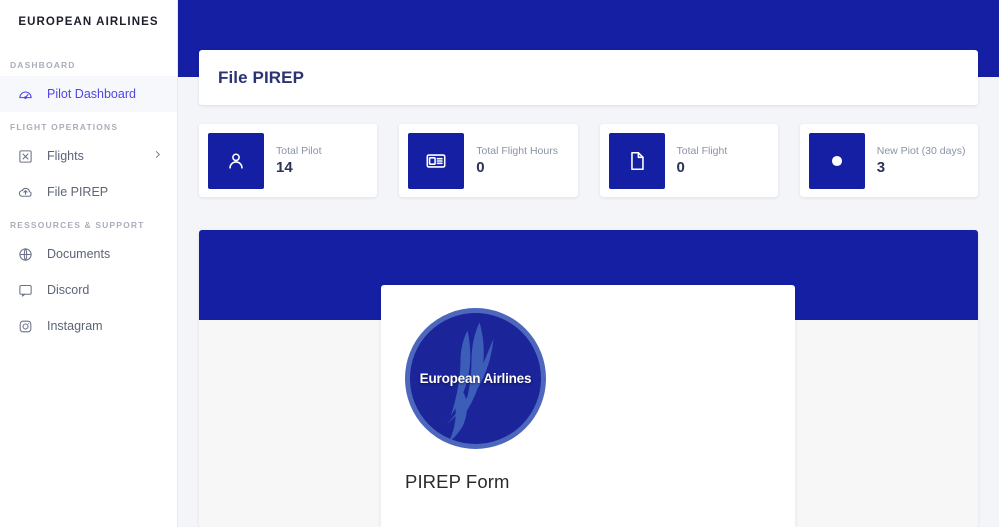 This screenshot has height=527, width=999. What do you see at coordinates (299, 161) in the screenshot?
I see `stat-text: Total Pilot 14` at bounding box center [299, 161].